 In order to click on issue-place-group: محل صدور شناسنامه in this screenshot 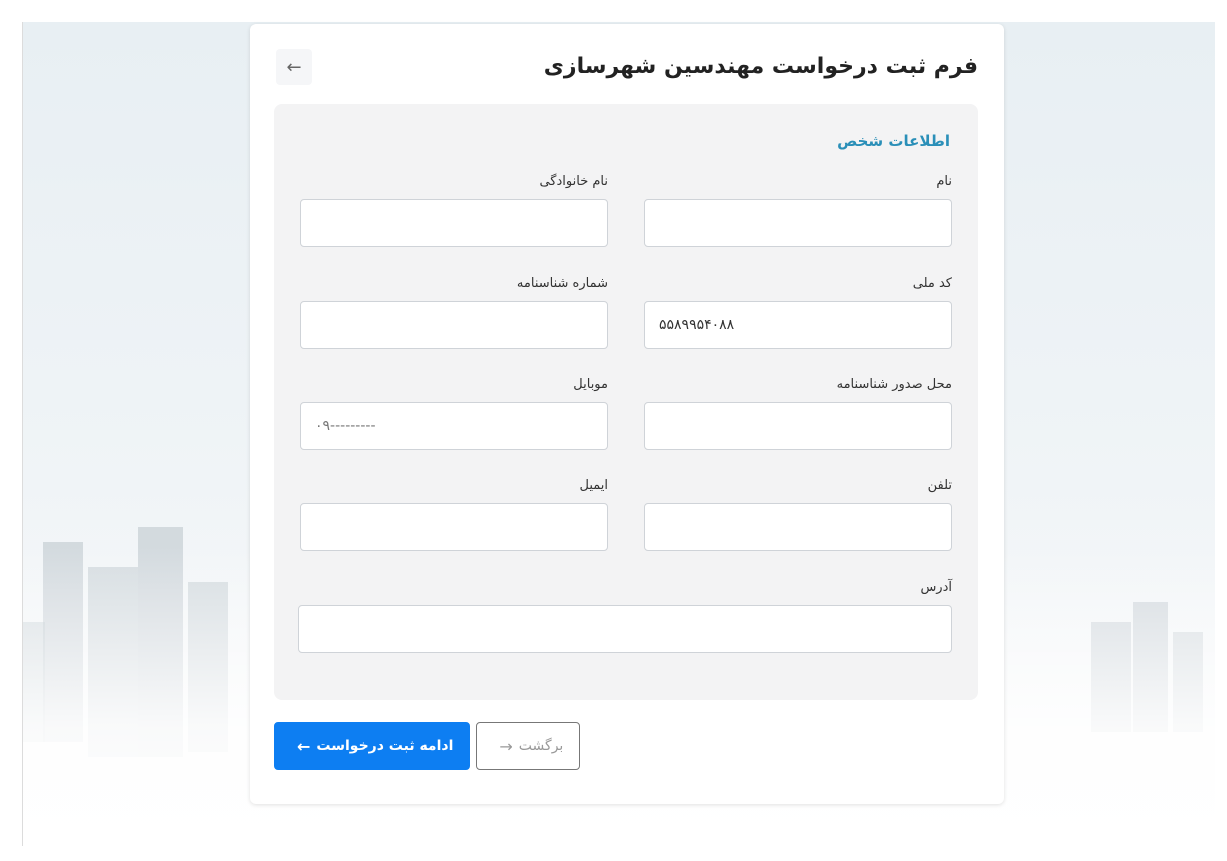, I will do `click(798, 413)`.